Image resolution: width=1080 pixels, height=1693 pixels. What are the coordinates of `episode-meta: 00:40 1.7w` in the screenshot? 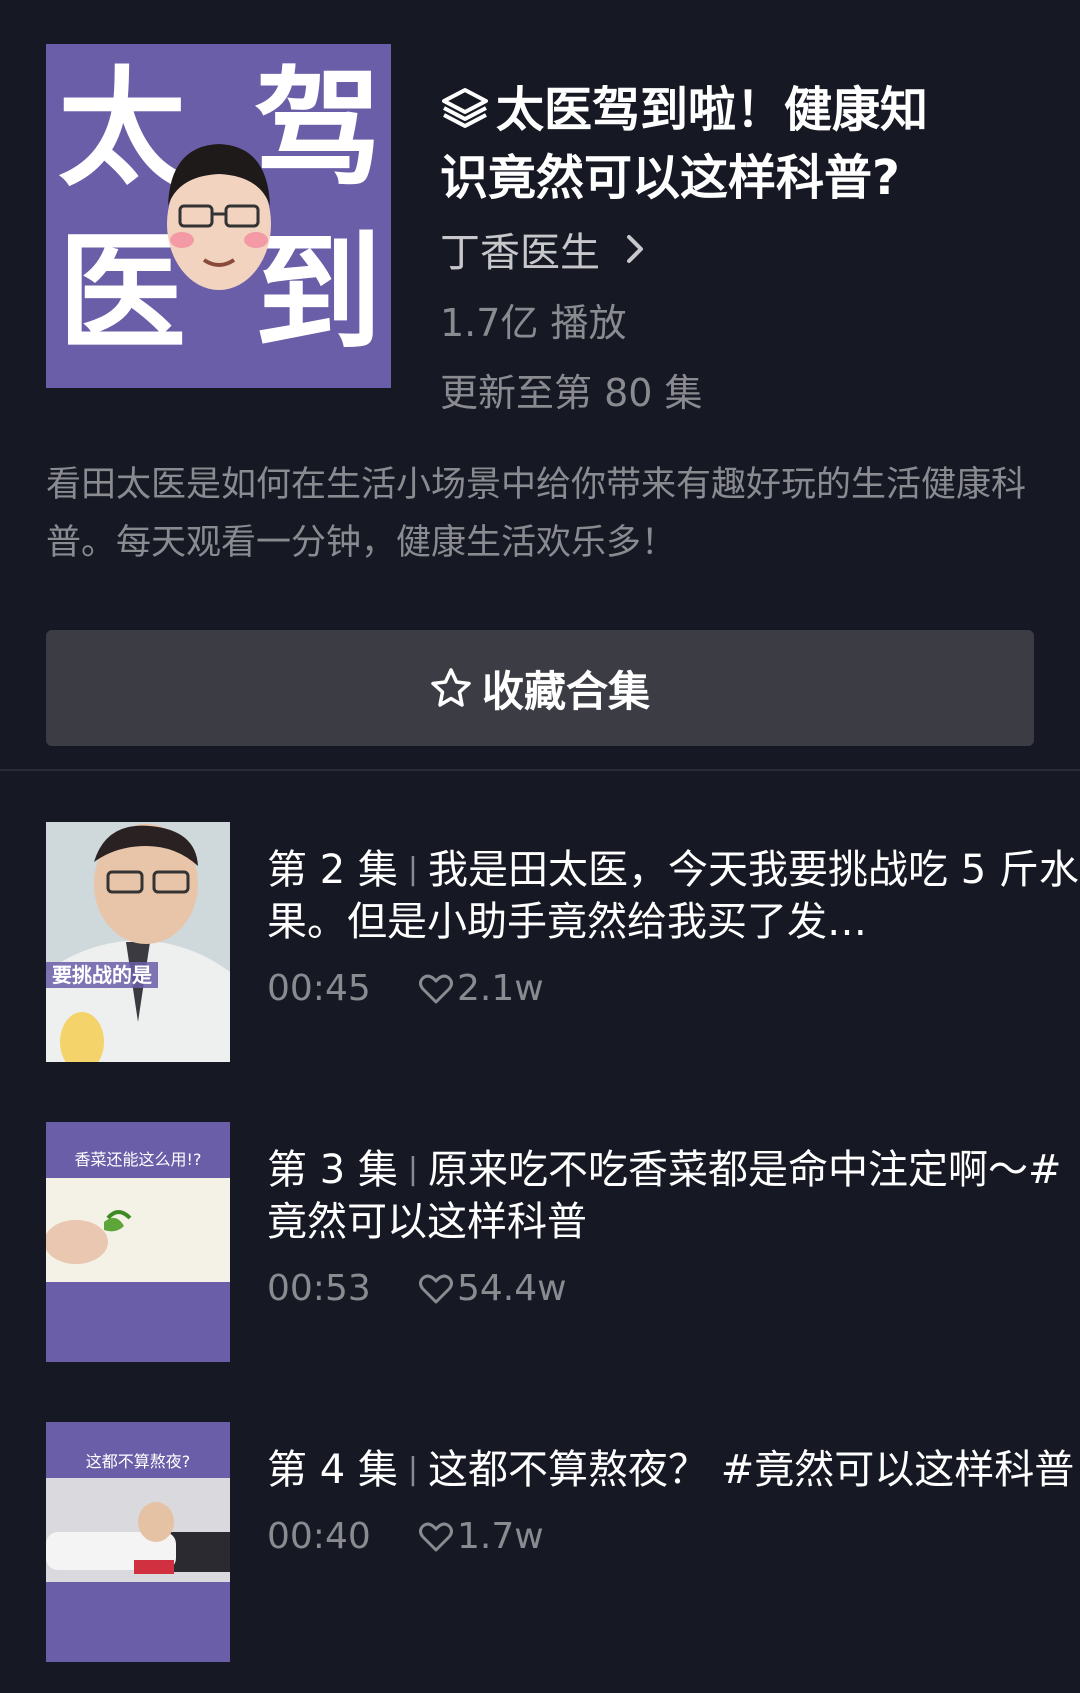 It's located at (673, 1536).